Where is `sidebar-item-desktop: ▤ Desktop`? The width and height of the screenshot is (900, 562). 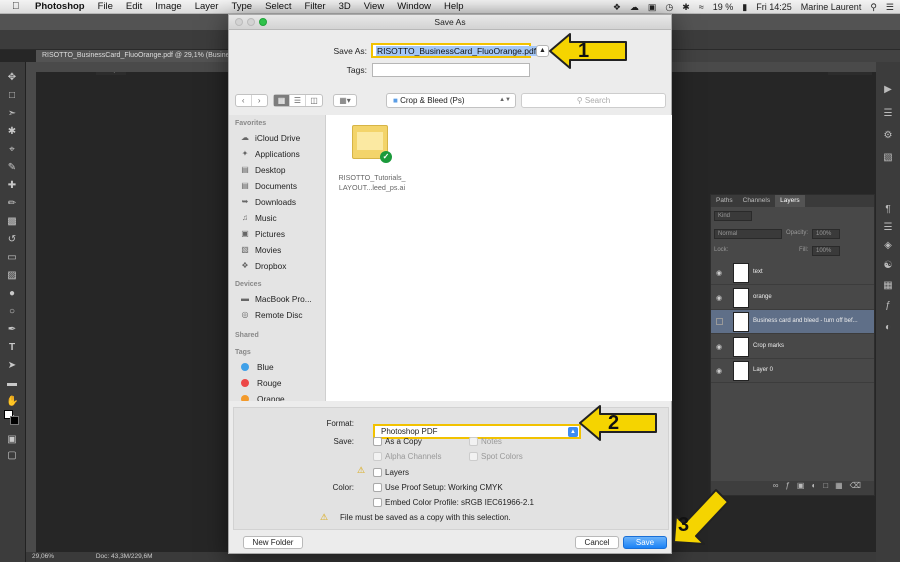
sidebar-item-desktop: ▤ Desktop is located at coordinates (262, 170).